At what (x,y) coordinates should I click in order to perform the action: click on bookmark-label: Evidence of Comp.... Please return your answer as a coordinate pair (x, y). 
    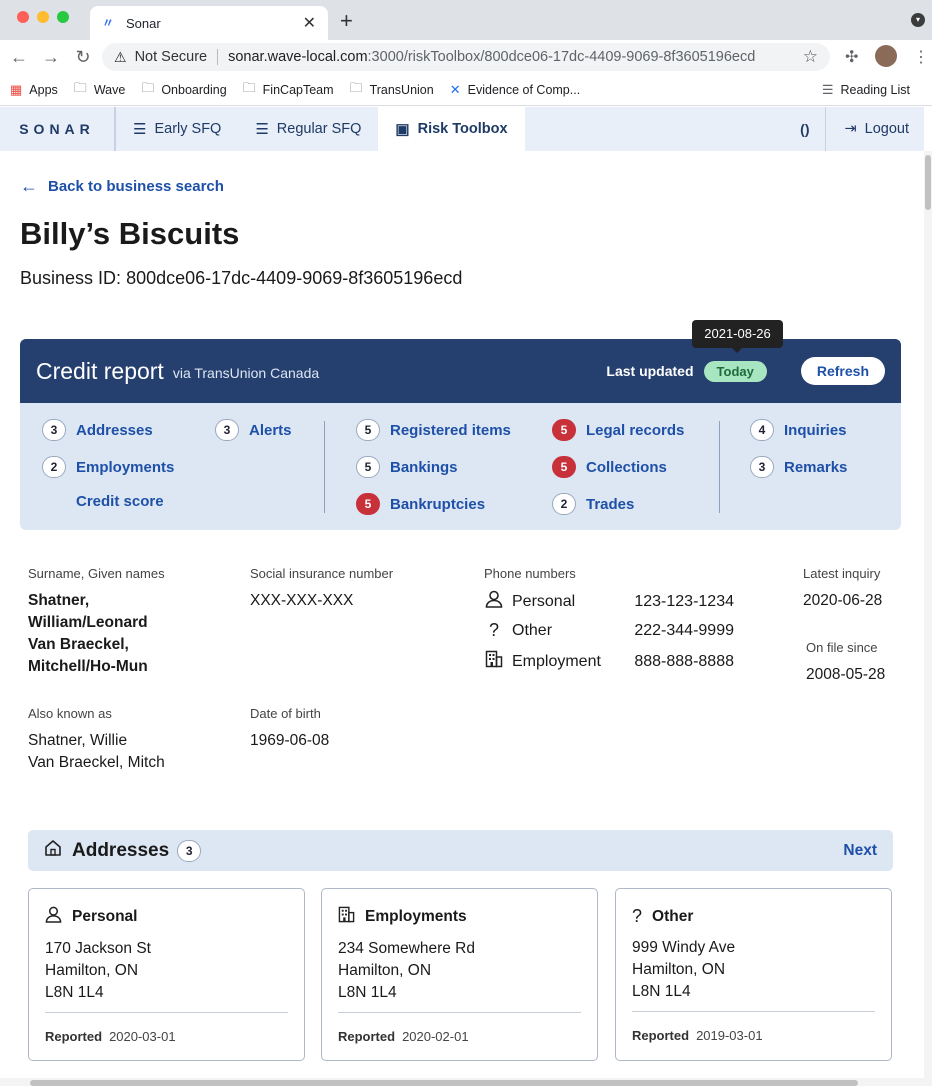
    Looking at the image, I should click on (524, 89).